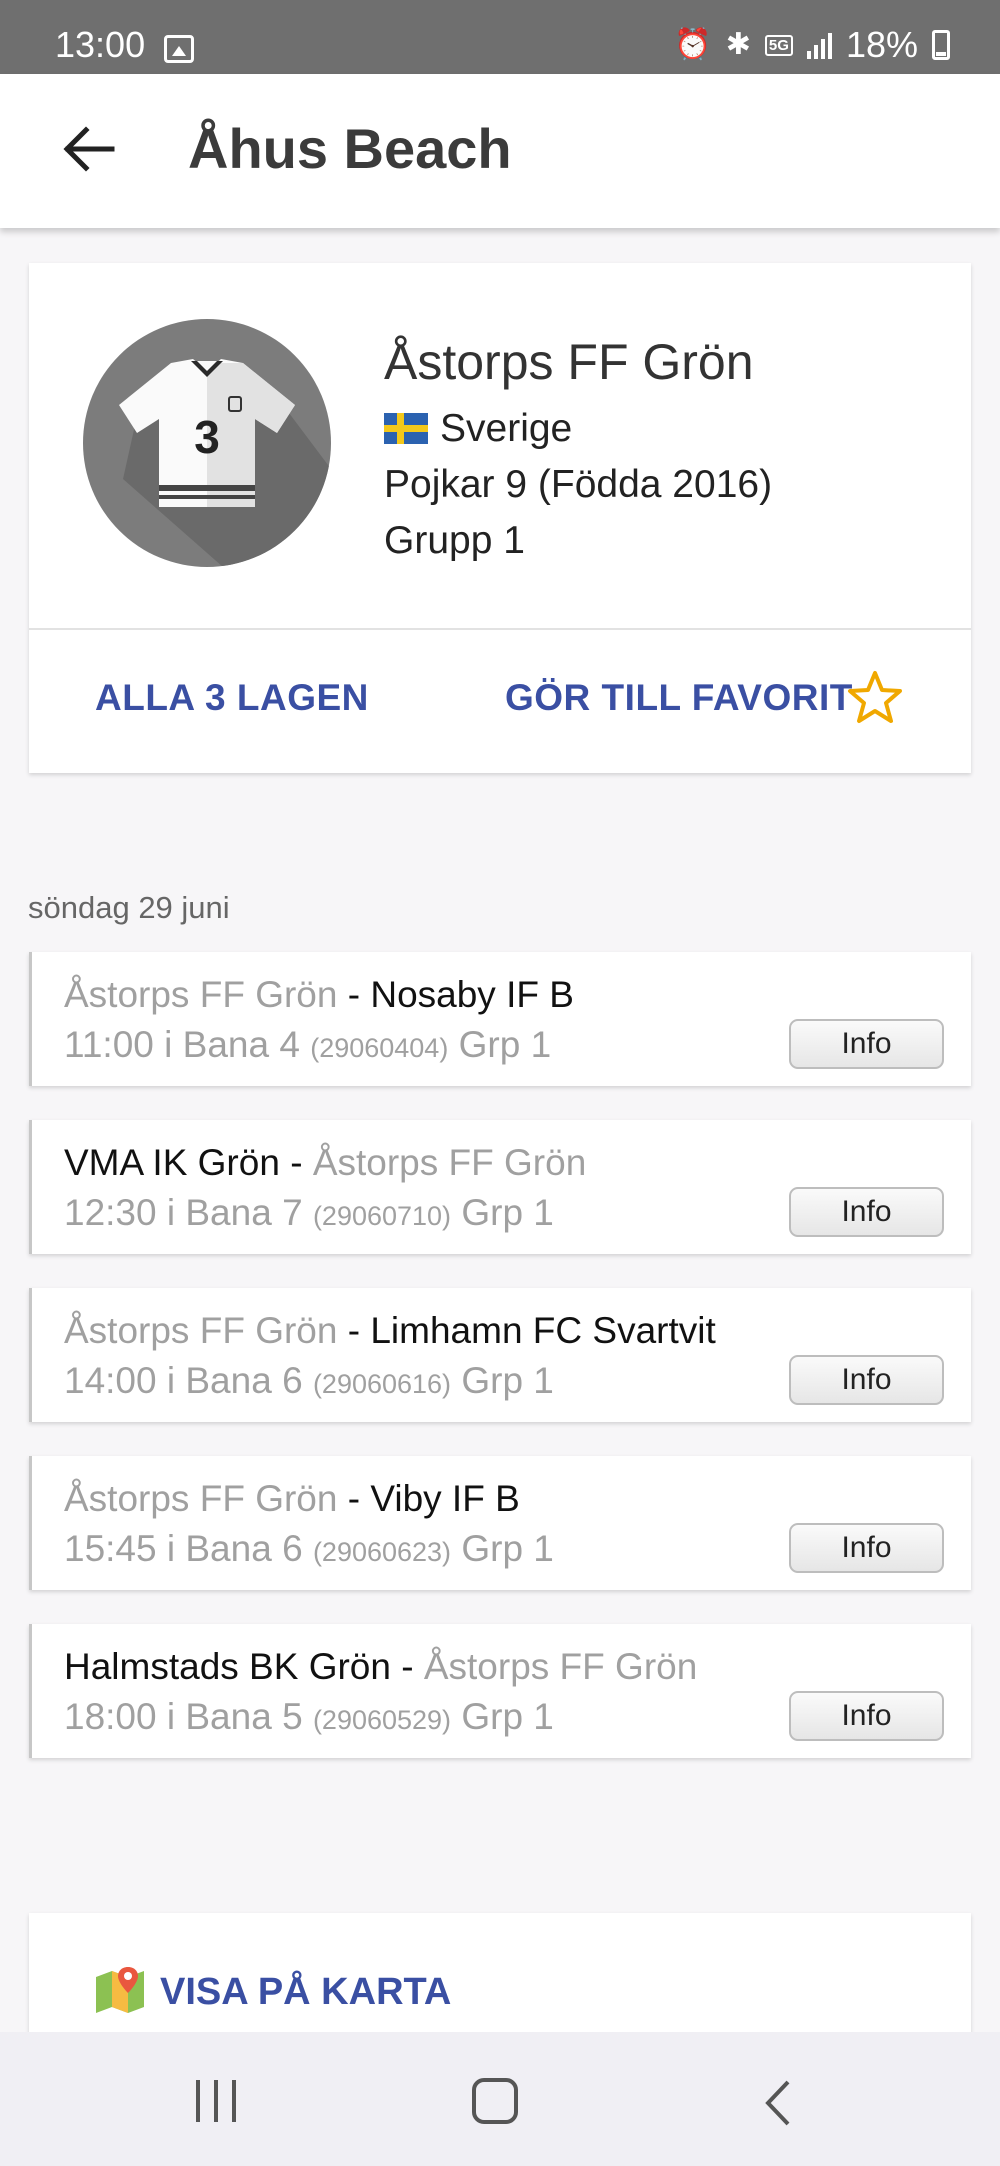 The height and width of the screenshot is (2166, 1000). What do you see at coordinates (472, 994) in the screenshot?
I see `away-team: Nosaby IF B` at bounding box center [472, 994].